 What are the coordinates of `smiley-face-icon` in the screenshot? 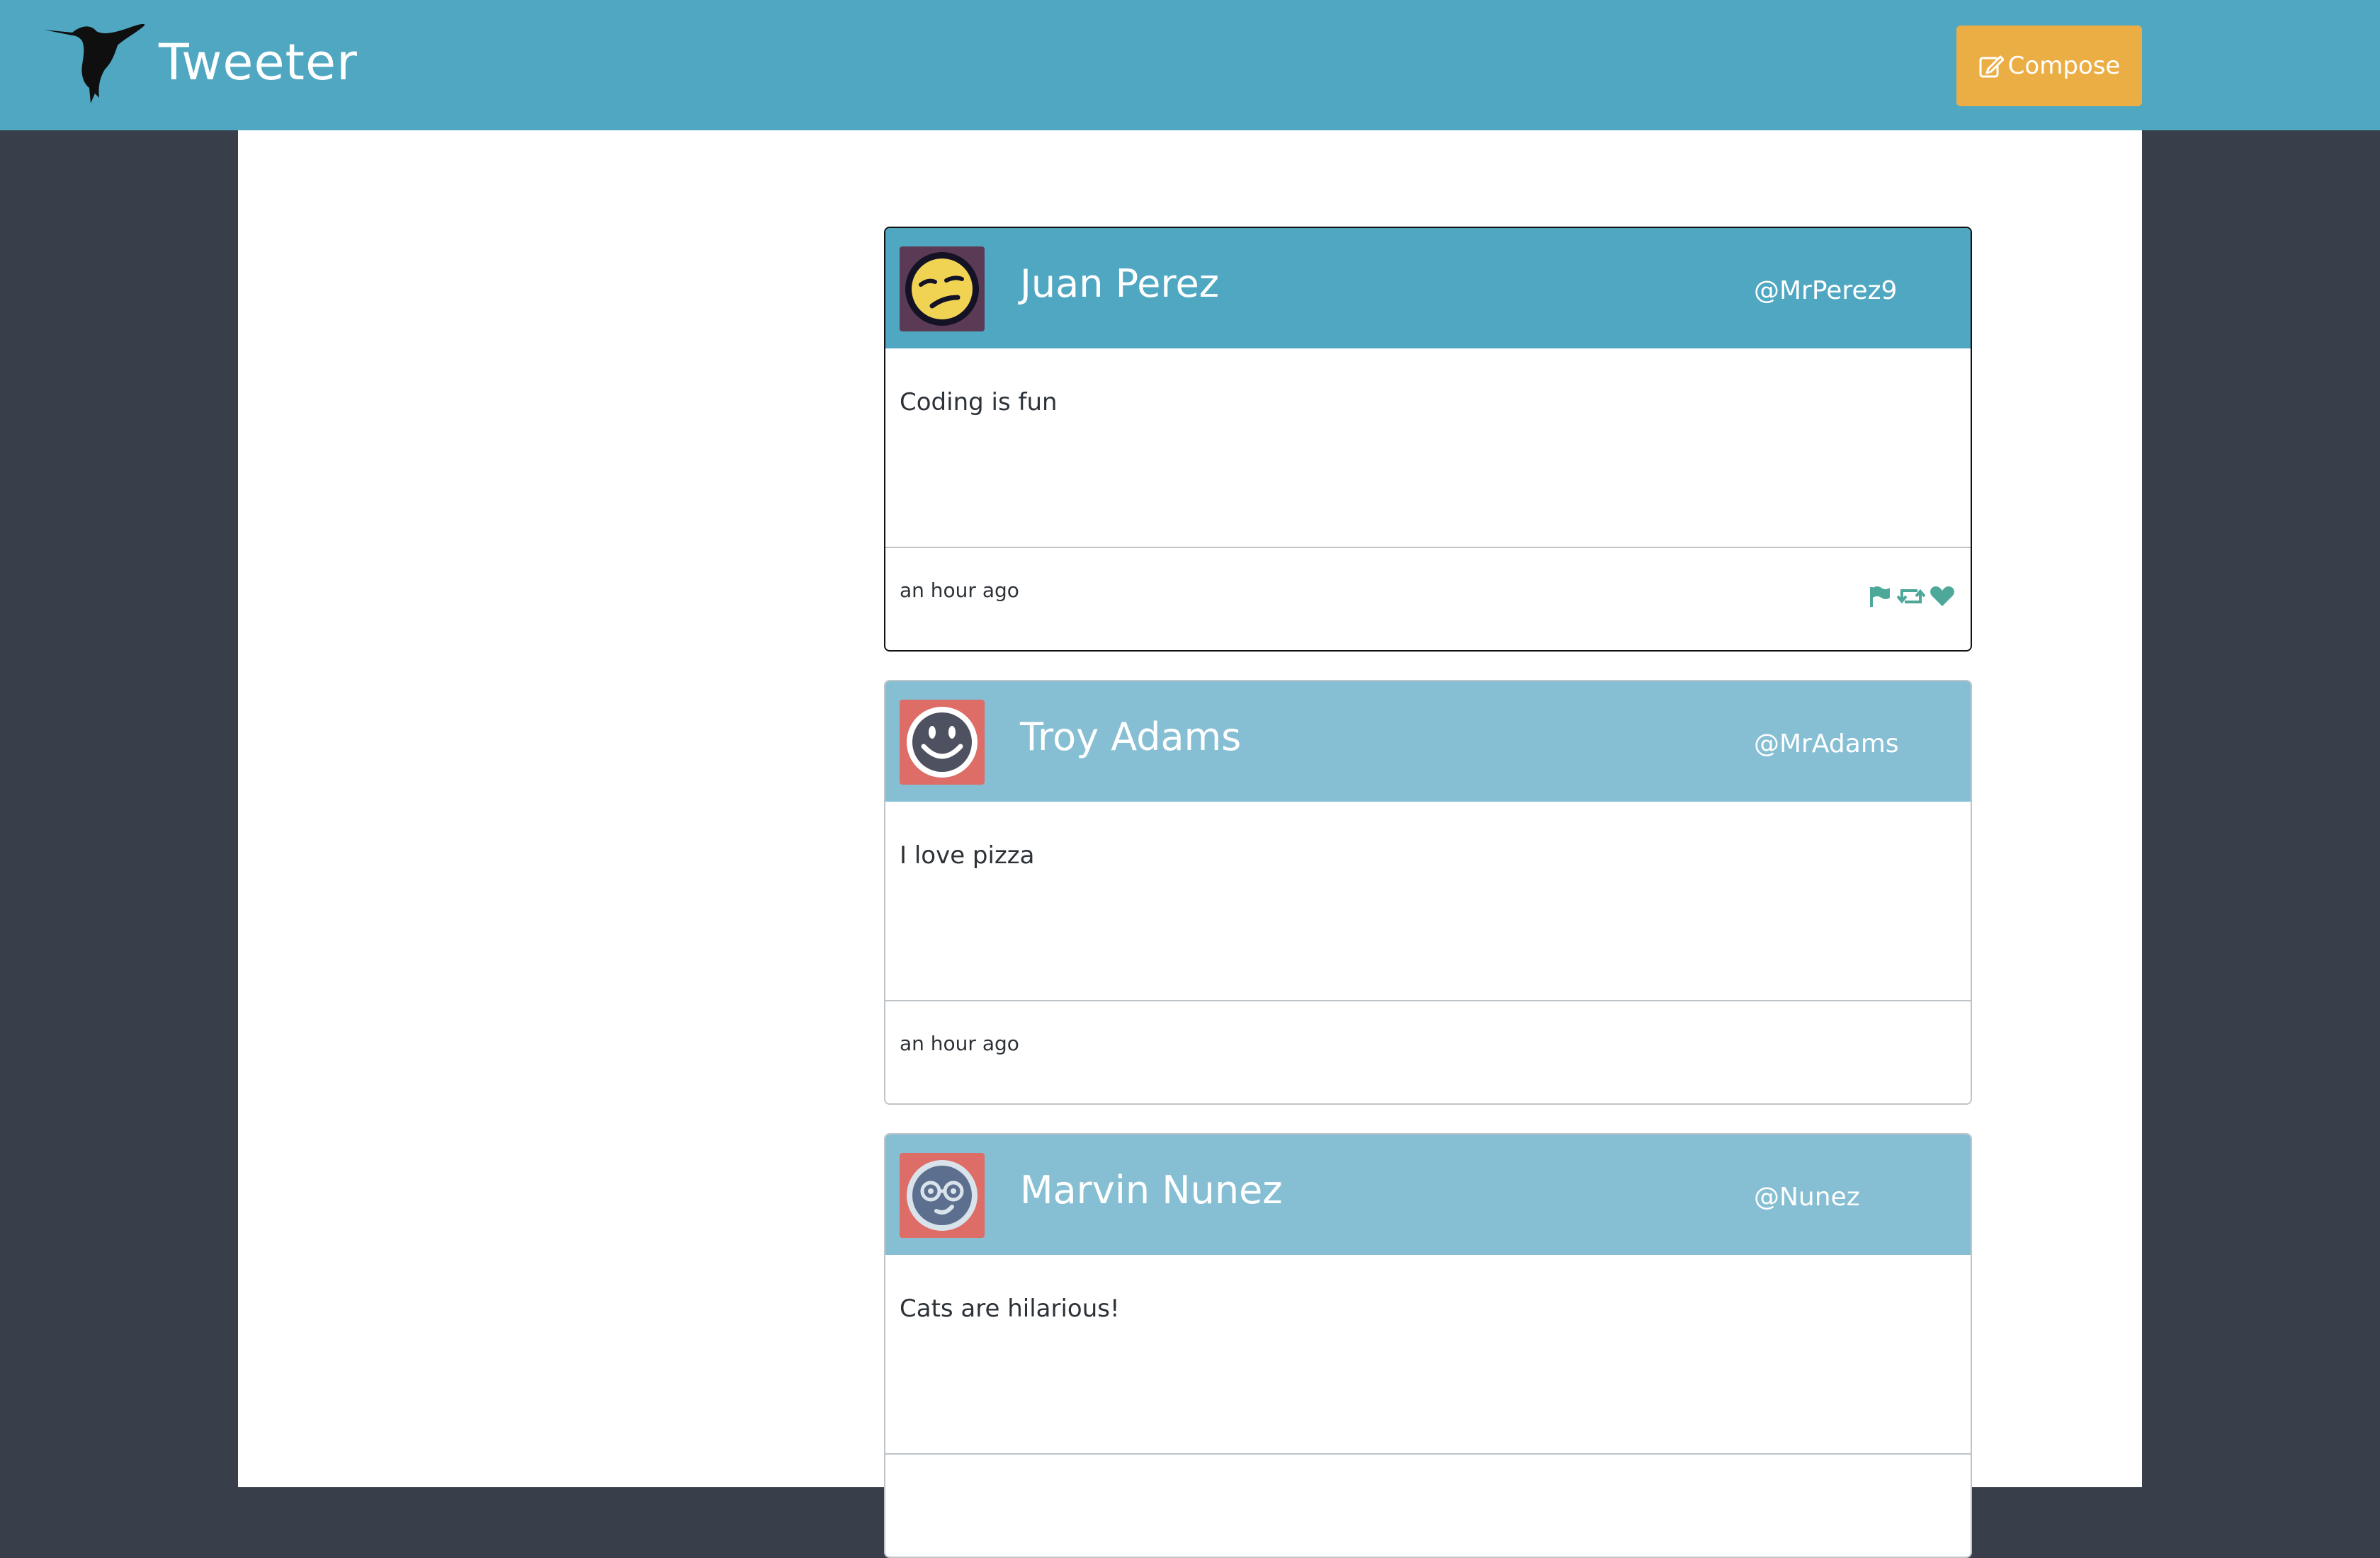 It's located at (943, 742).